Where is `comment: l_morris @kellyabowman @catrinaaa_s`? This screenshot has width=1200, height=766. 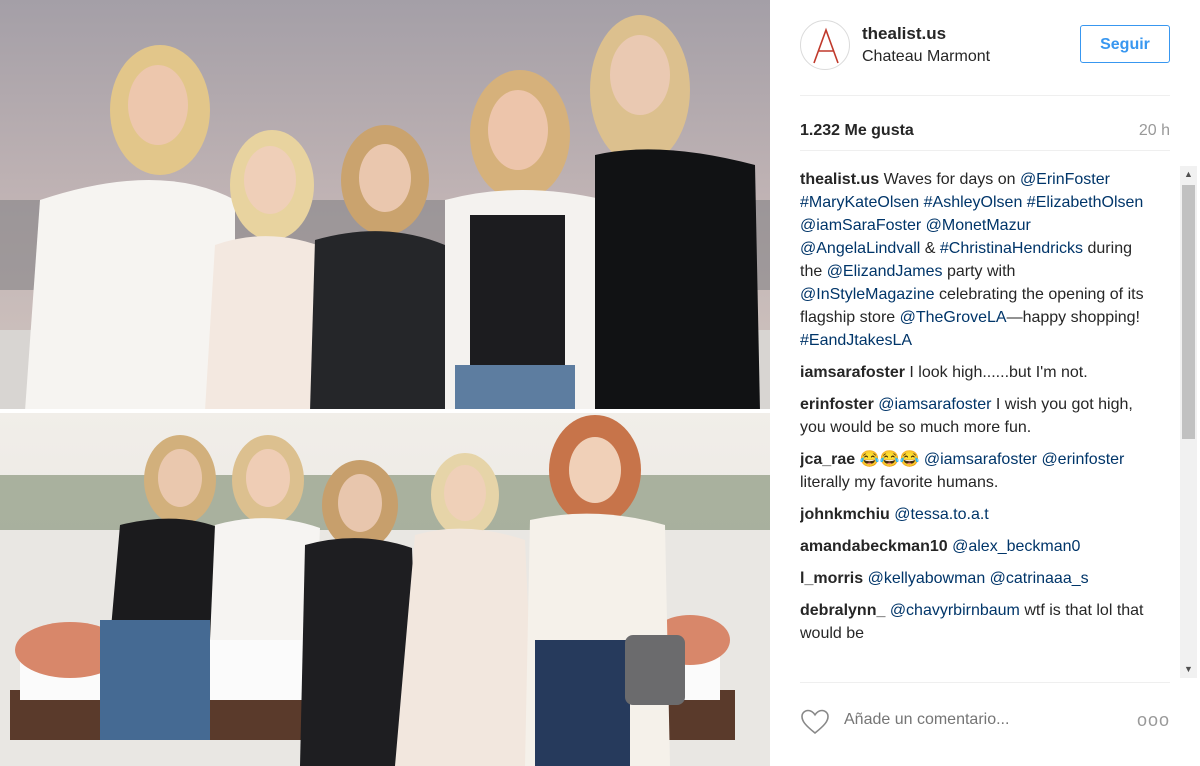 comment: l_morris @kellyabowman @catrinaaa_s is located at coordinates (976, 578).